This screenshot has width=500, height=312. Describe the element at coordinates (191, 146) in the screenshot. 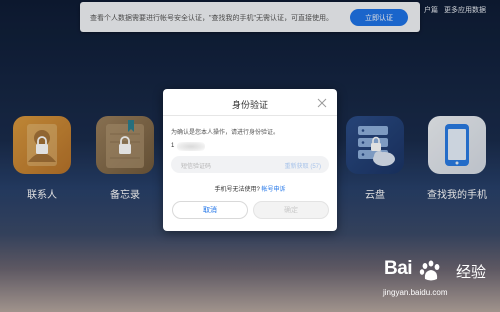

I see `phone-number-redaction` at that location.